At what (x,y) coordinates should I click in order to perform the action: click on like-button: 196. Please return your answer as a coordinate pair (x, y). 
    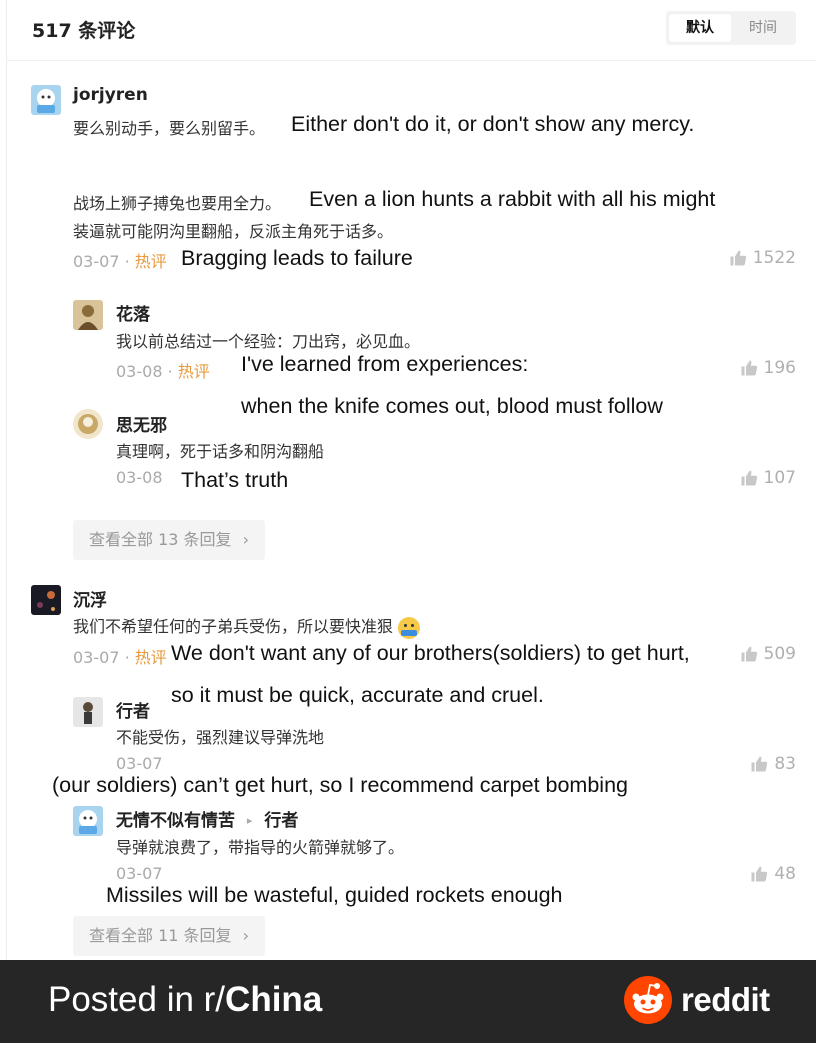
    Looking at the image, I should click on (768, 368).